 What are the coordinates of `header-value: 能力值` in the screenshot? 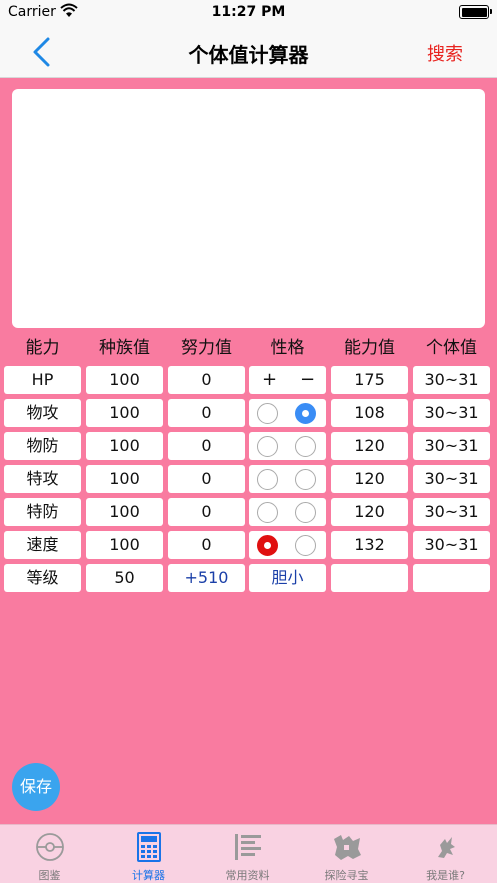 It's located at (369, 348).